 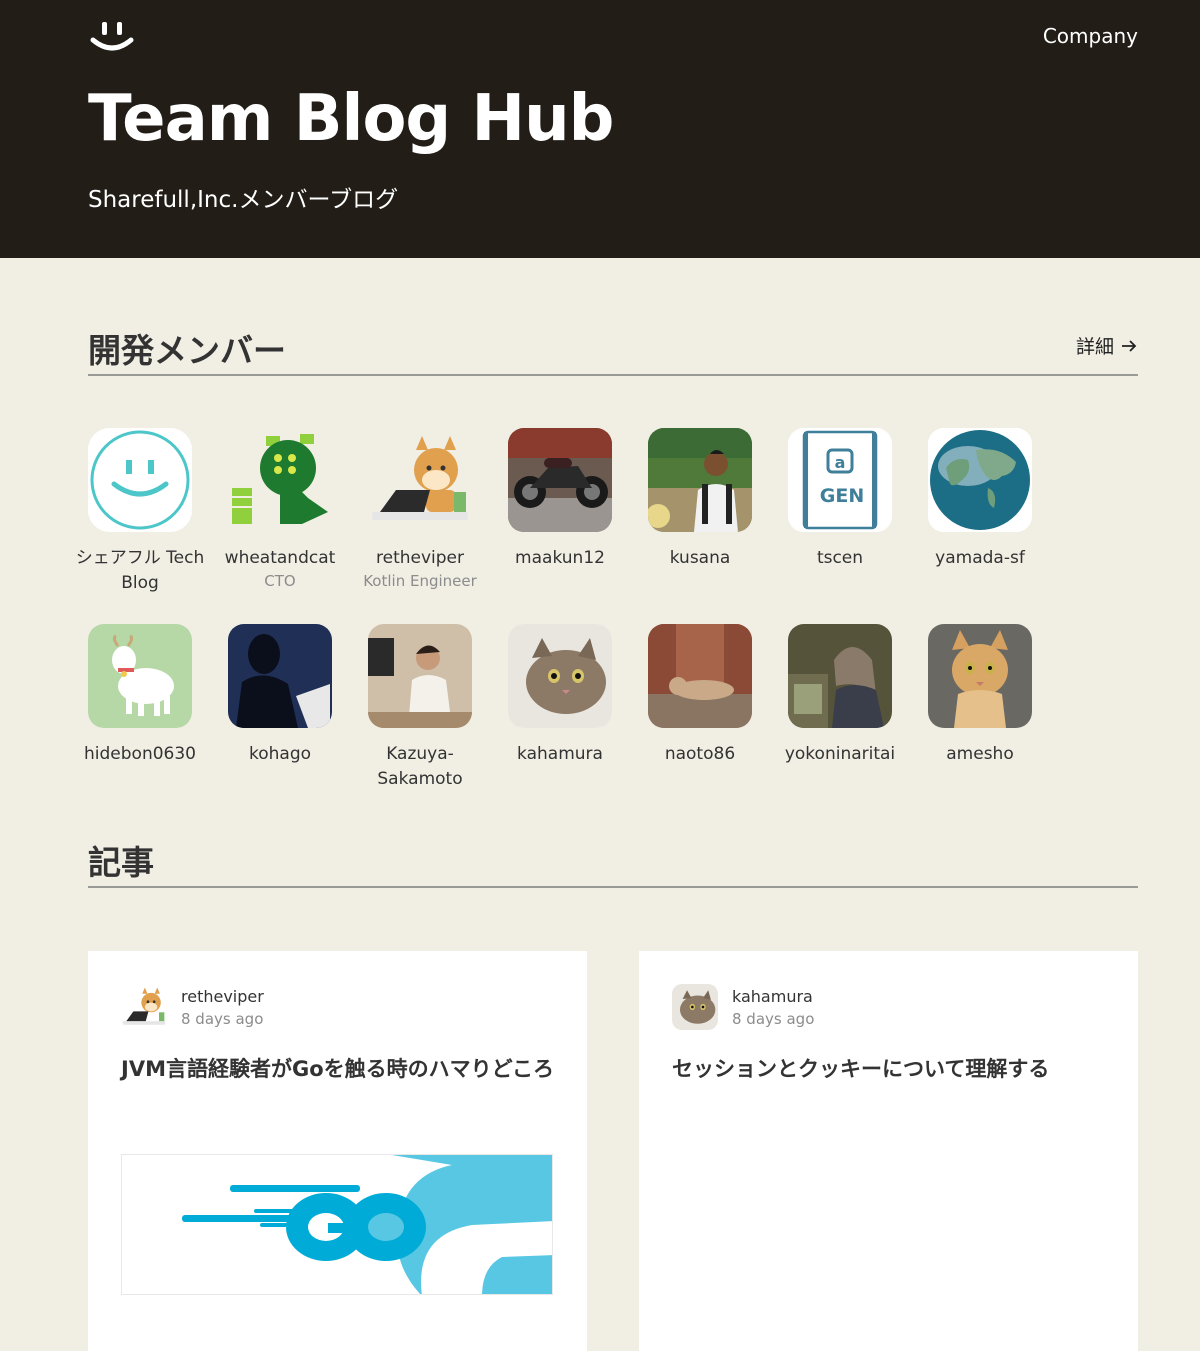 I want to click on member-name: kahamura, so click(x=560, y=754).